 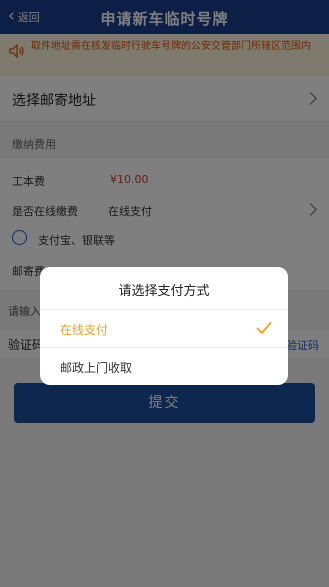 I want to click on option-postal-pickup: 邮政上门收取, so click(x=164, y=366).